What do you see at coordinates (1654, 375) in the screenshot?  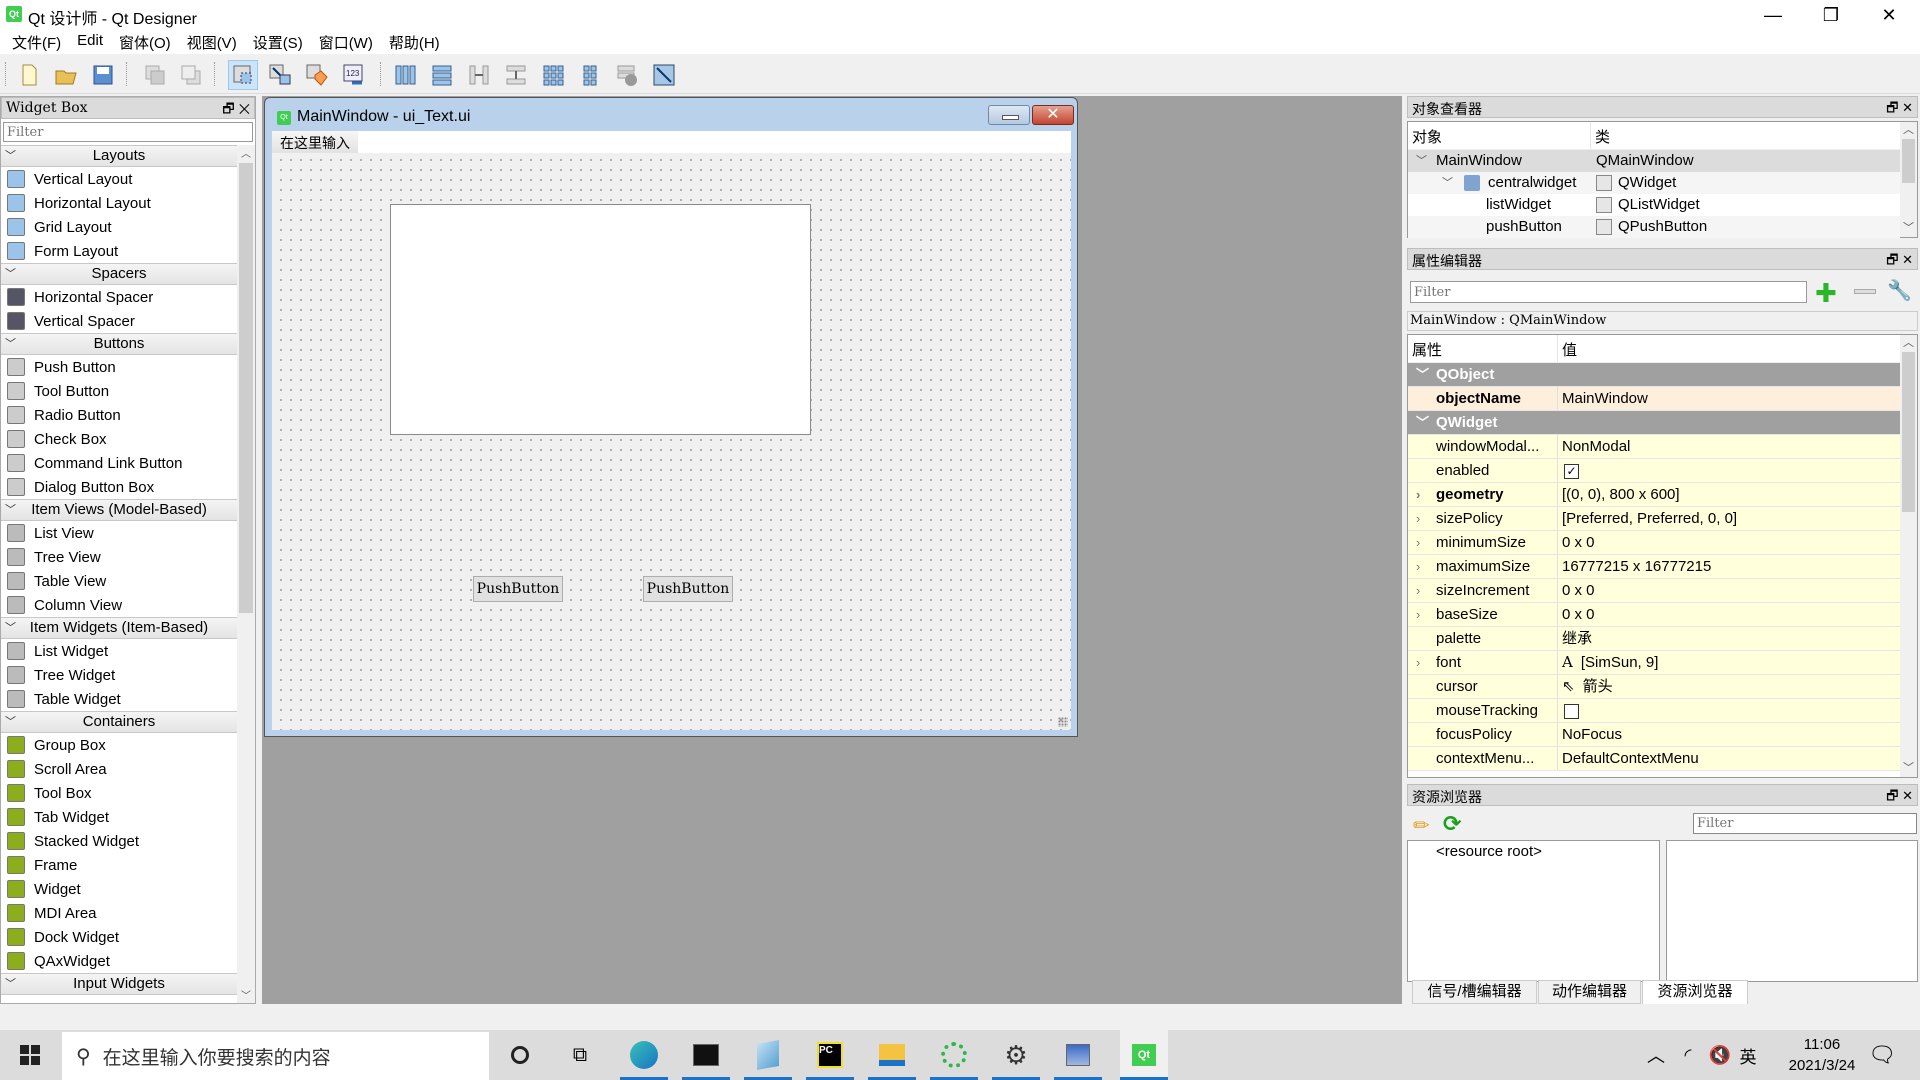 I see `property-group-qobject: ﹀ QObject` at bounding box center [1654, 375].